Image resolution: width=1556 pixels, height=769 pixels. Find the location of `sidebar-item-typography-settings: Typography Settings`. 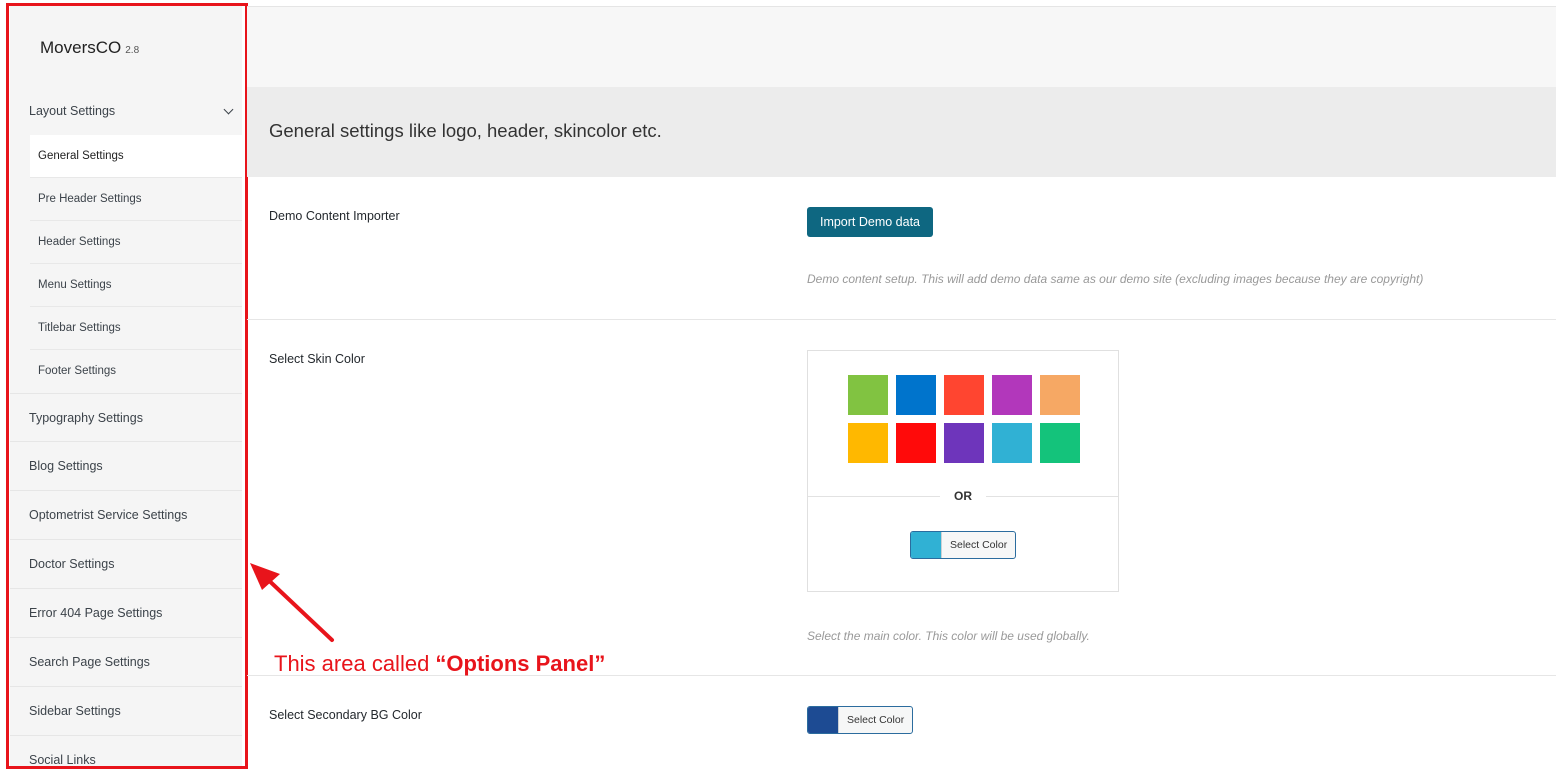

sidebar-item-typography-settings: Typography Settings is located at coordinates (126, 417).